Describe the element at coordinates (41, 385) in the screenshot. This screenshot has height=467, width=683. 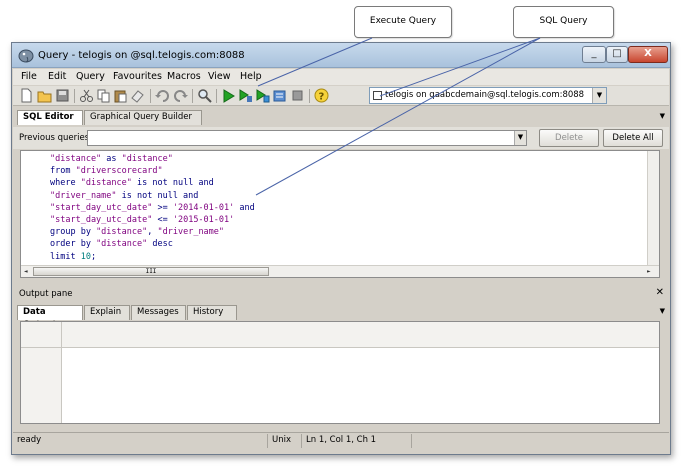
I see `grid-row-header` at that location.